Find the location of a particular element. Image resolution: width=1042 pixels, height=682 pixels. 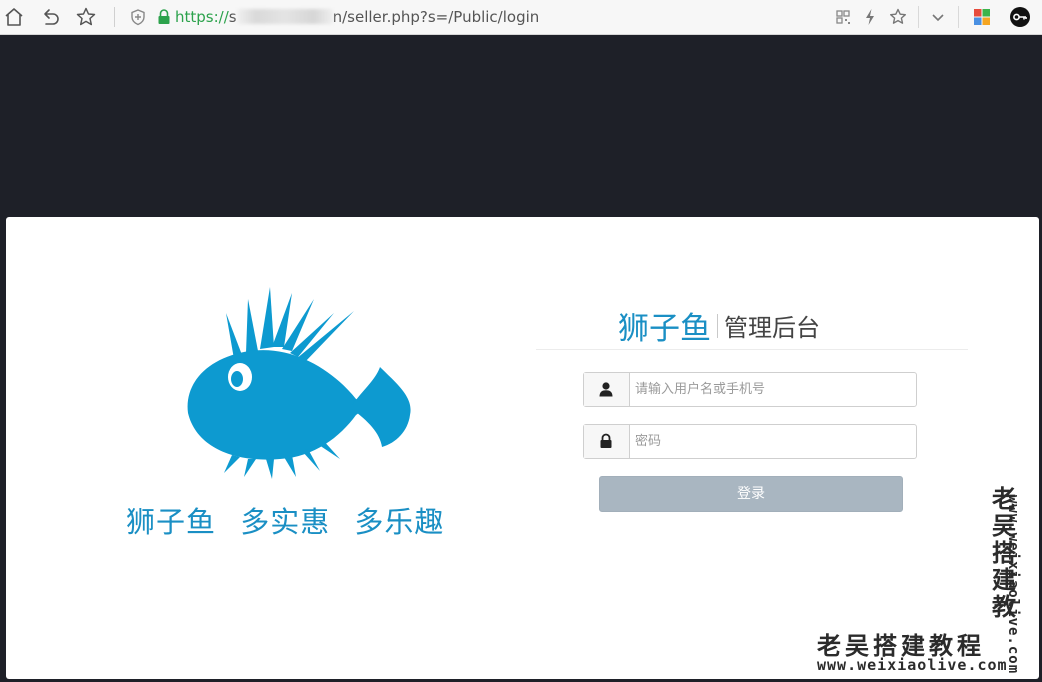

favorites-icon is located at coordinates (898, 17).